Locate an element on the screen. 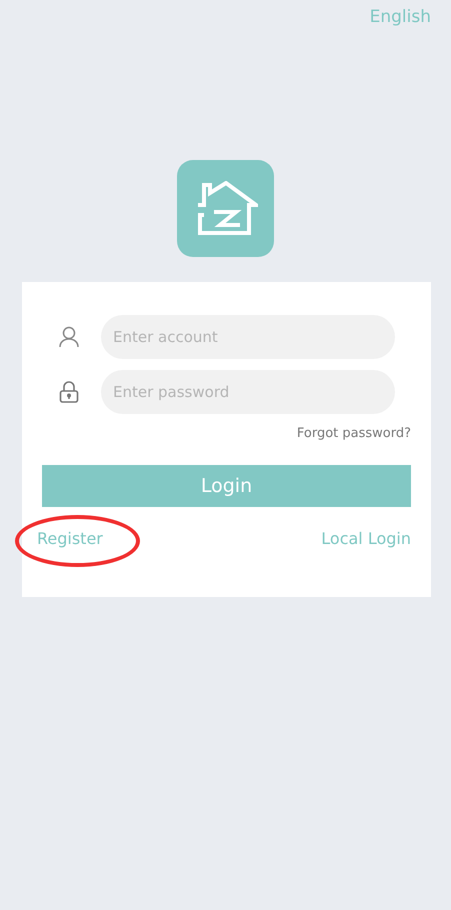 The width and height of the screenshot is (451, 910). lock-icon is located at coordinates (69, 392).